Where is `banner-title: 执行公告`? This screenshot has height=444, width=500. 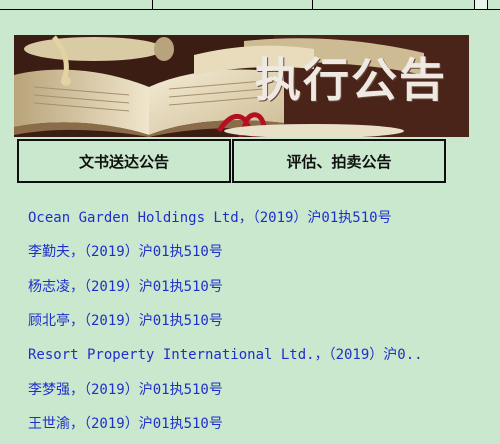
banner-title: 执行公告 is located at coordinates (351, 80).